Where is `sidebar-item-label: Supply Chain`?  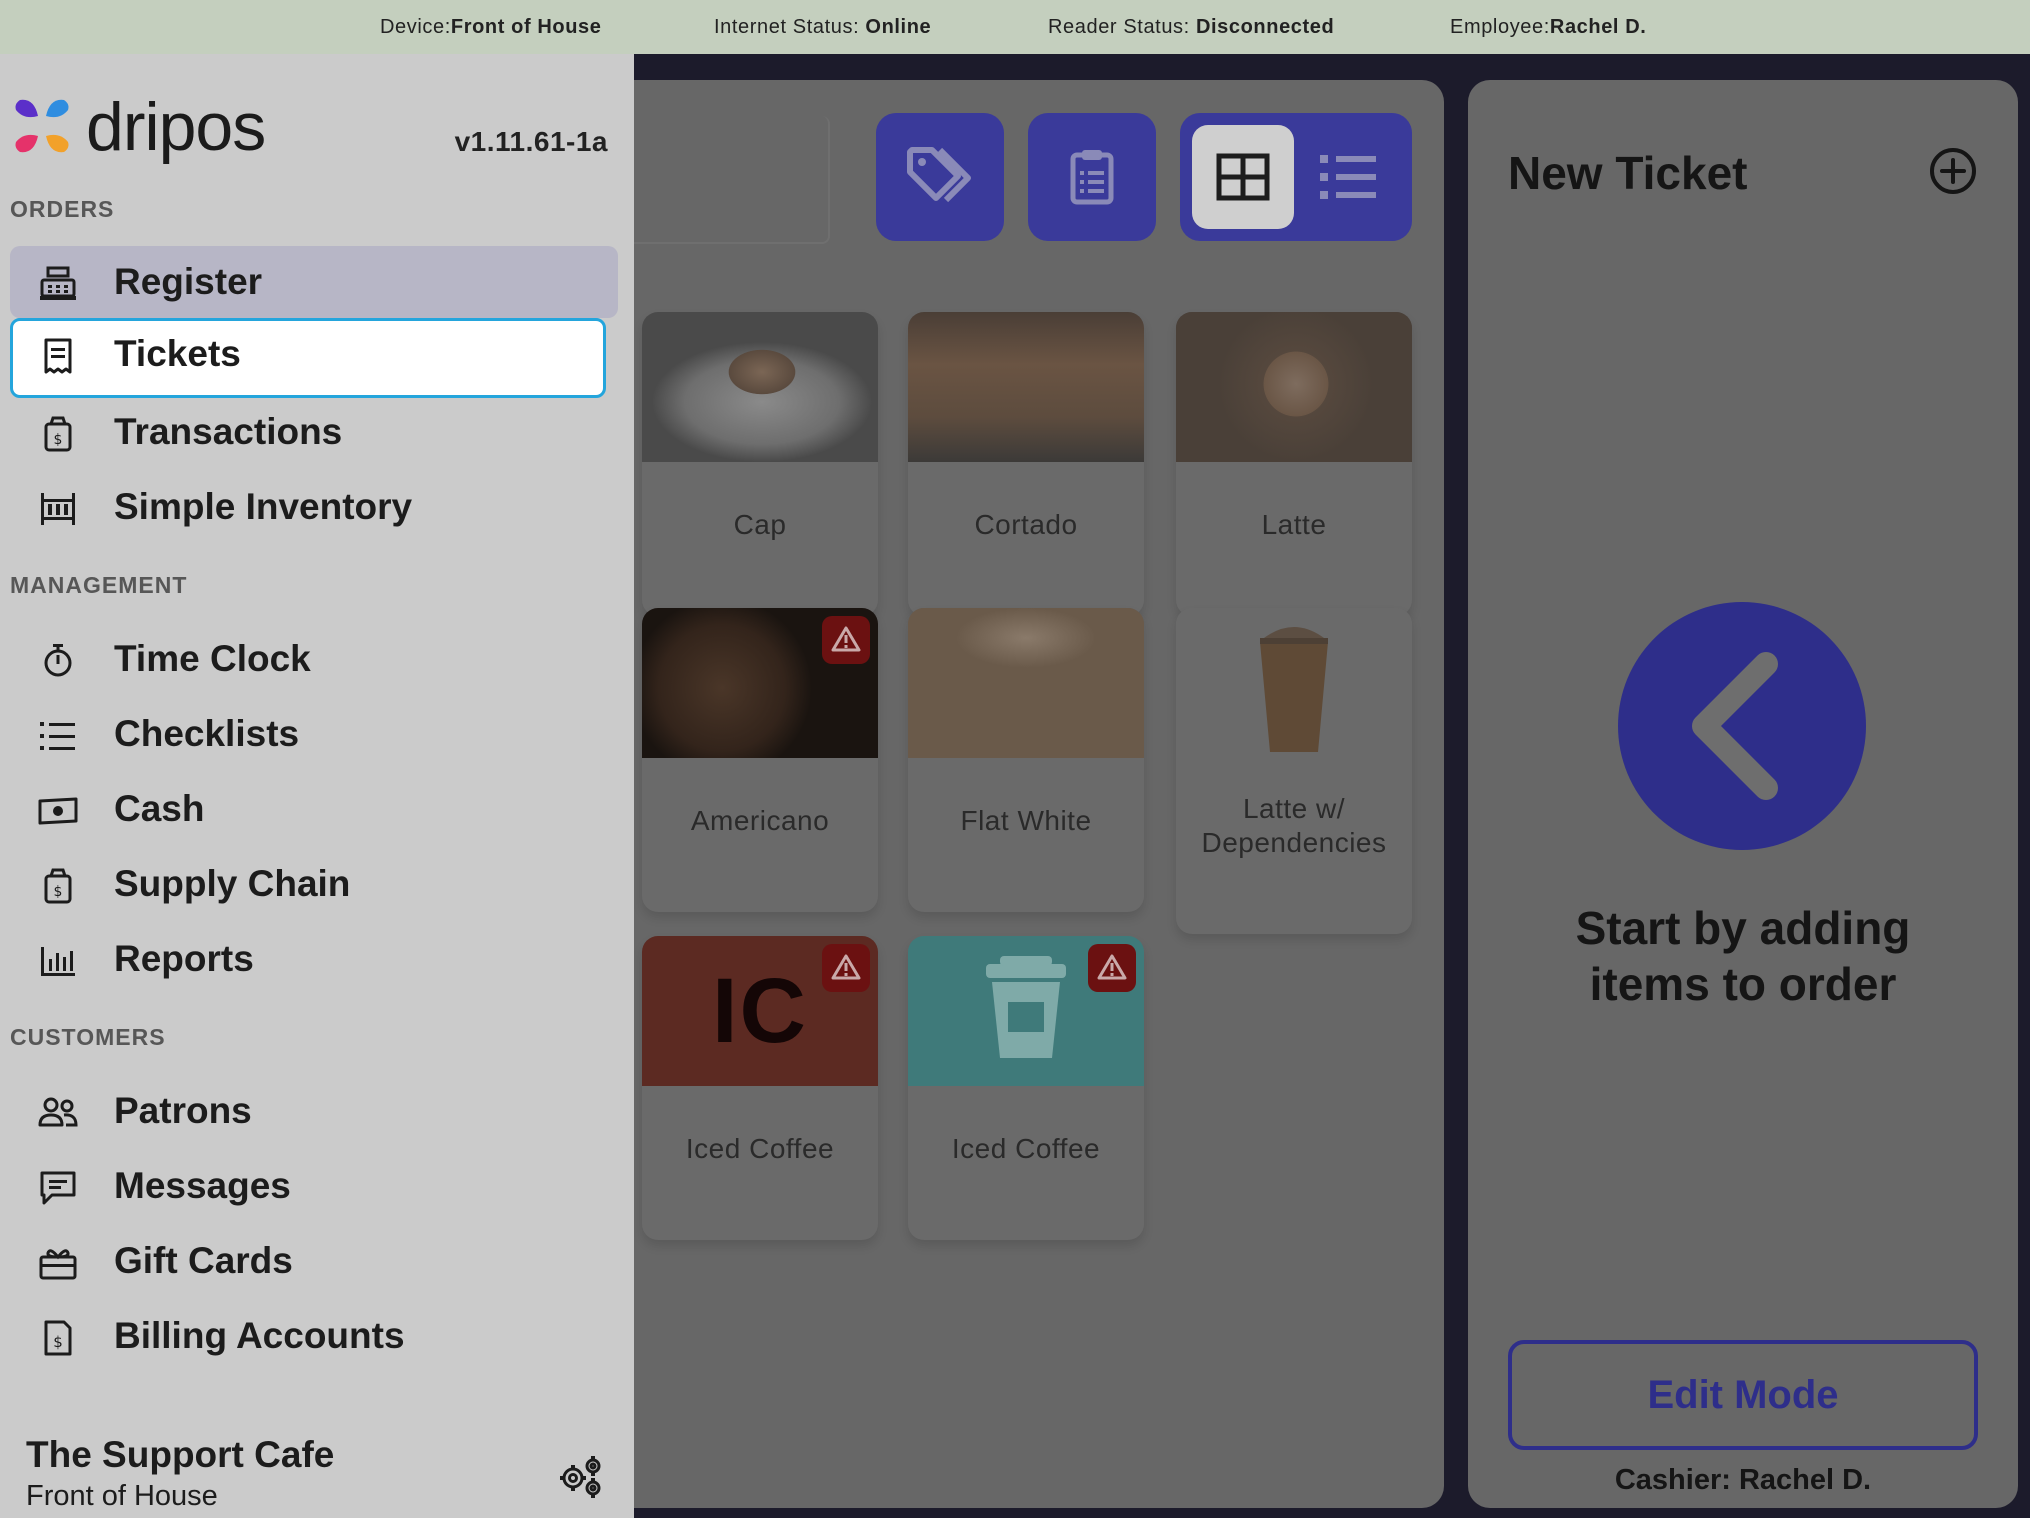 sidebar-item-label: Supply Chain is located at coordinates (232, 883).